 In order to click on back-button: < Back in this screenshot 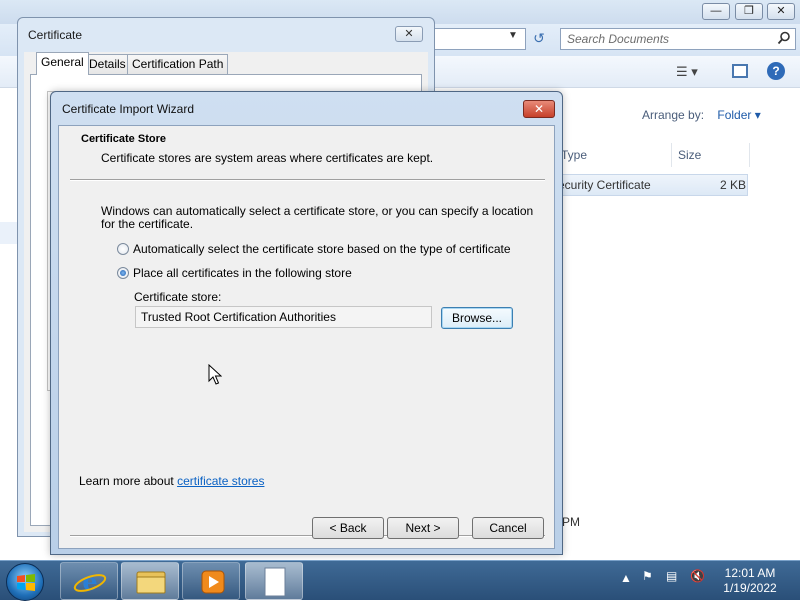, I will do `click(348, 528)`.